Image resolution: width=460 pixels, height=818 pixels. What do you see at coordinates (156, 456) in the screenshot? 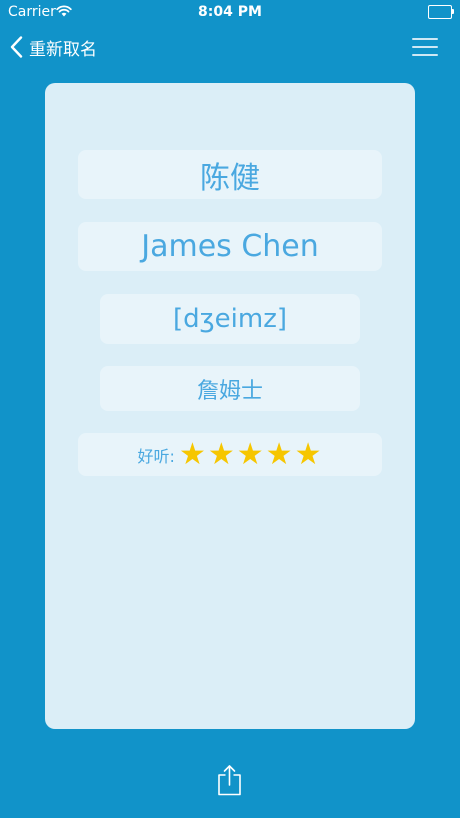
I see `rating-label: 好听:` at bounding box center [156, 456].